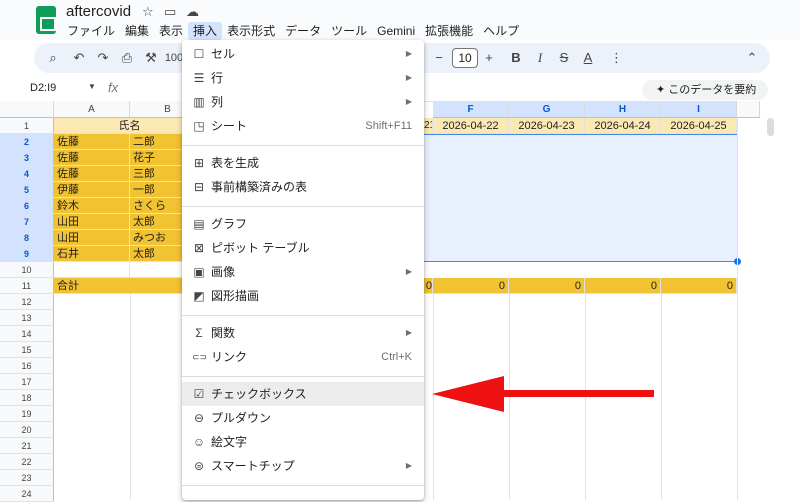  What do you see at coordinates (303, 418) in the screenshot?
I see `menu-item-dropdown: ⊖ プルダウン` at bounding box center [303, 418].